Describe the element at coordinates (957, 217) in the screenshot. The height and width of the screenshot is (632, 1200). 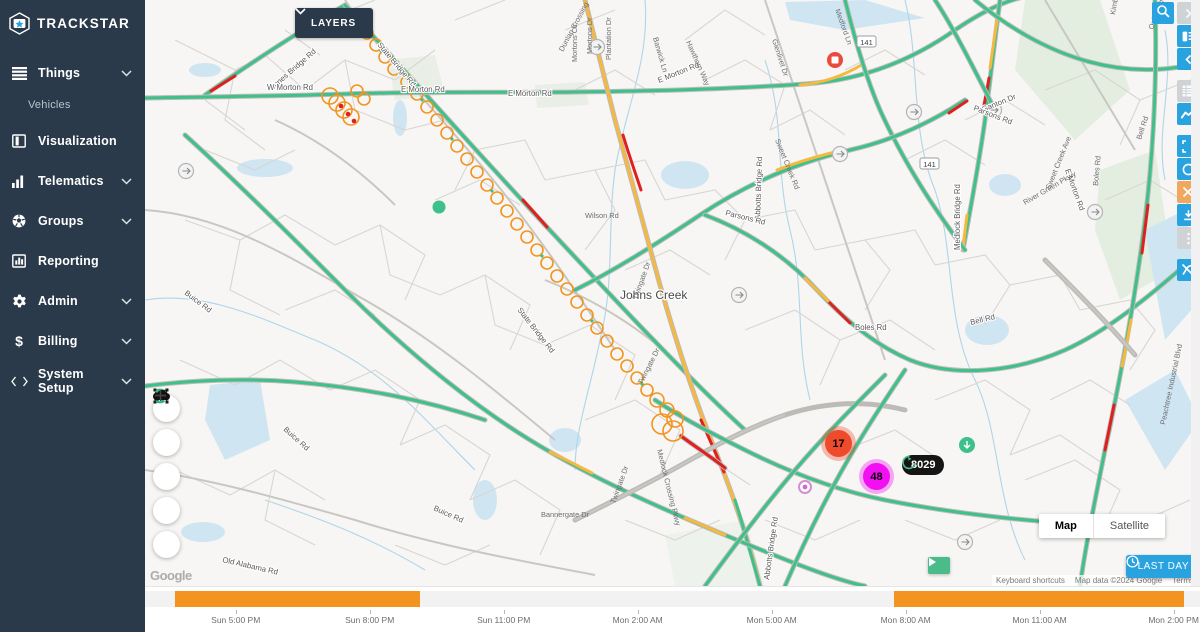
I see `svg-text: Medlock Bridge Rd` at that location.